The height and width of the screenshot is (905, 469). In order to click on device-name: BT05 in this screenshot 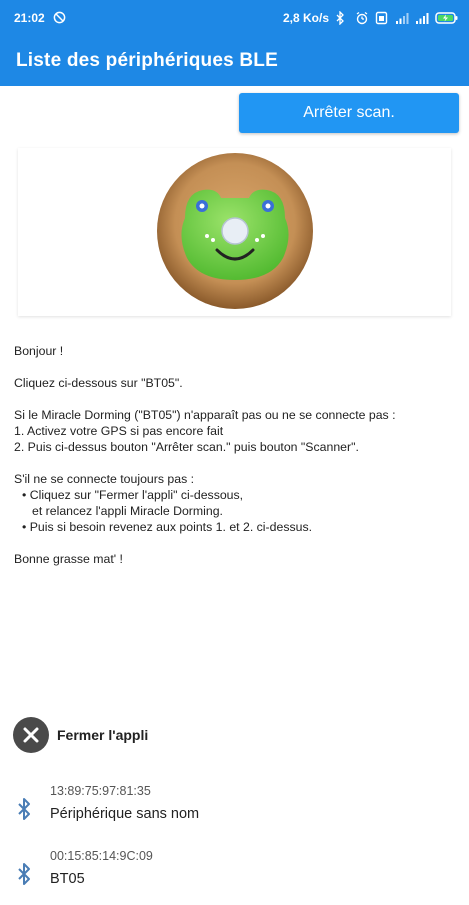, I will do `click(67, 879)`.